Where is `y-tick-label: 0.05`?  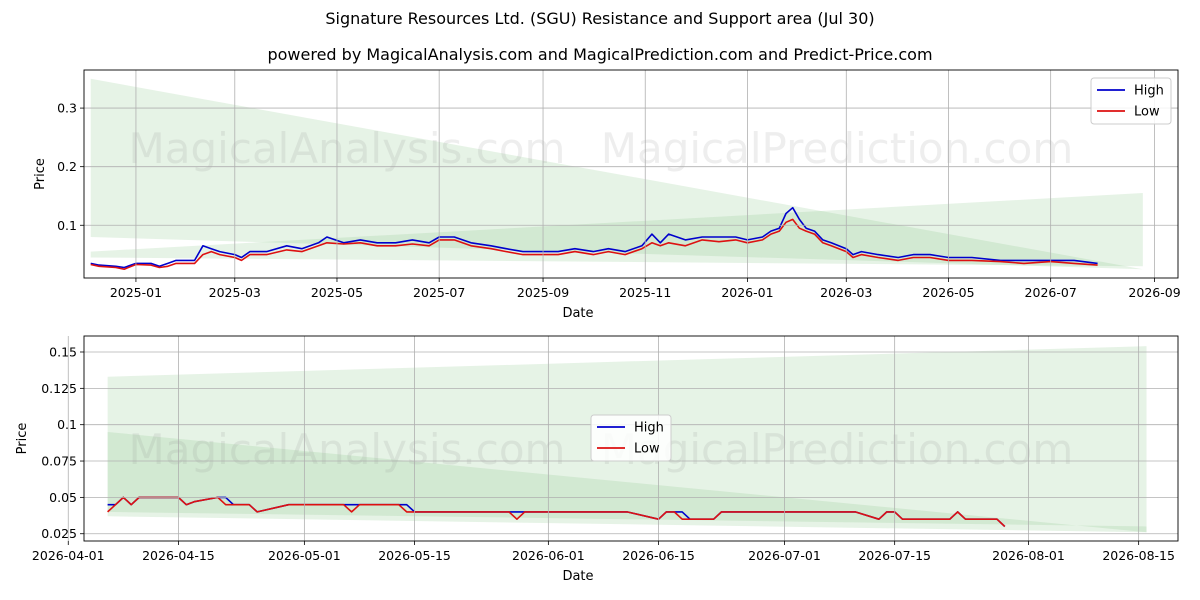
y-tick-label: 0.05 is located at coordinates (63, 497).